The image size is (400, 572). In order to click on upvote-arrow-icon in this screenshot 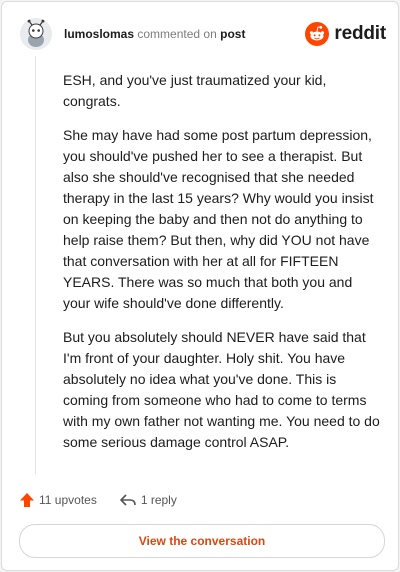, I will do `click(27, 500)`.